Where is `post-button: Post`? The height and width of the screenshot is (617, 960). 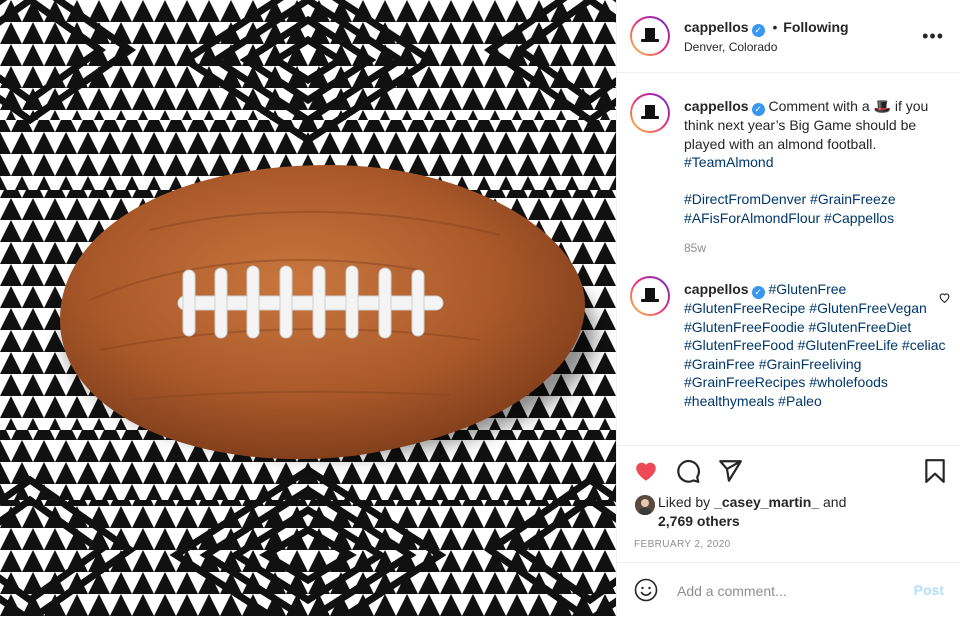 post-button: Post is located at coordinates (929, 590).